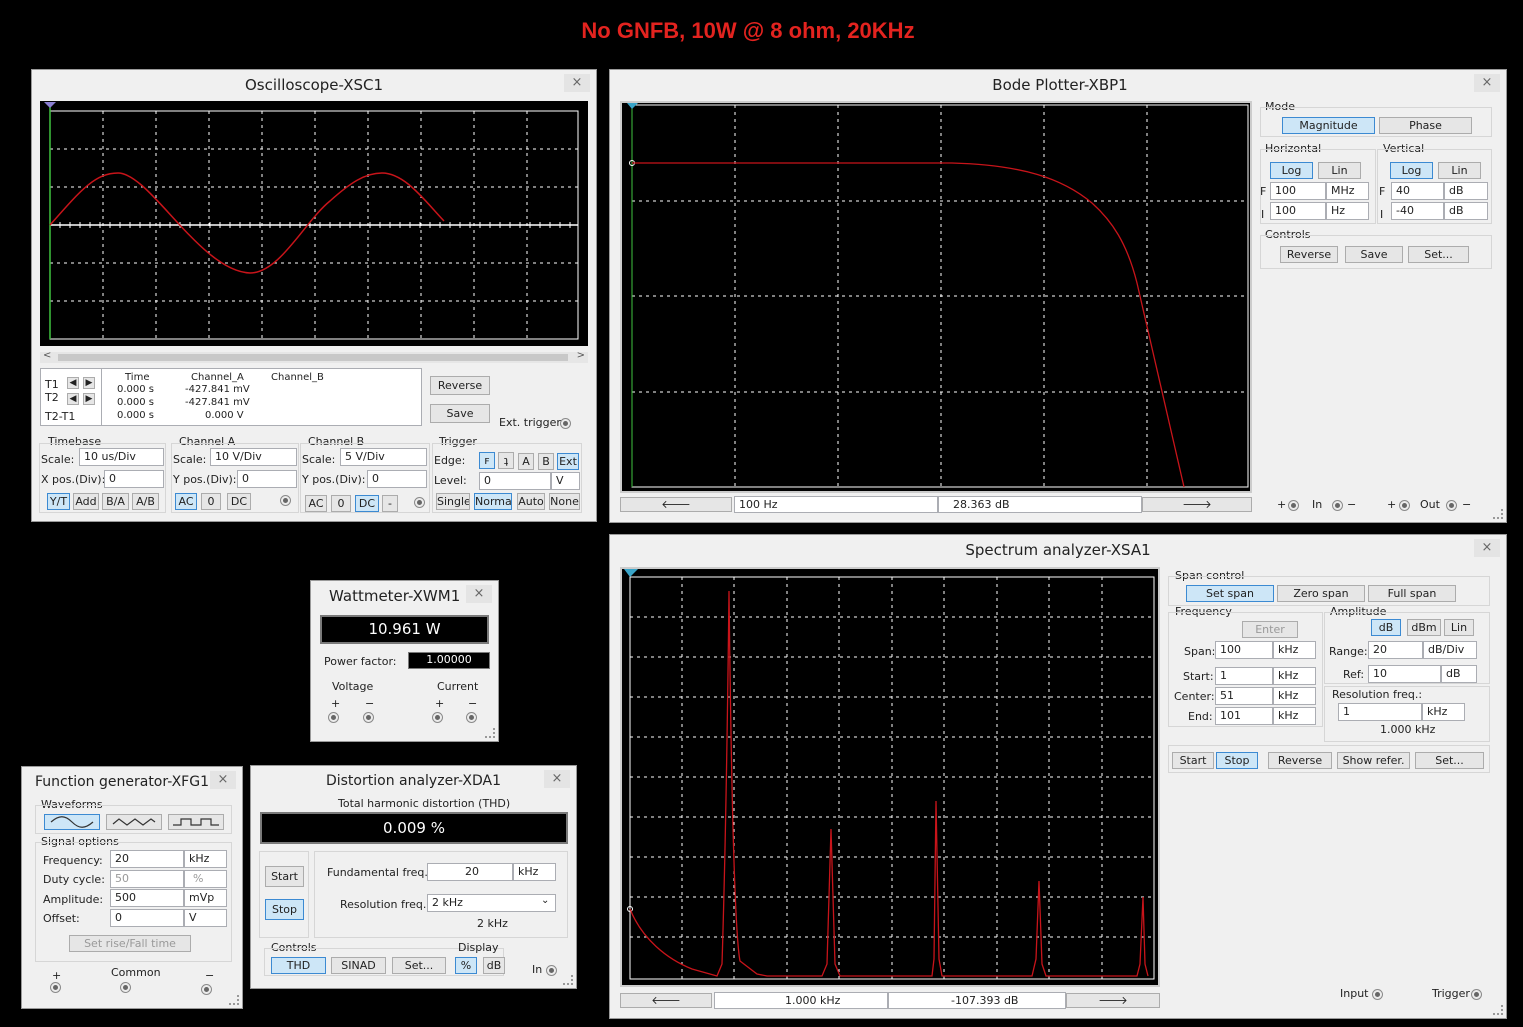  Describe the element at coordinates (89, 399) in the screenshot. I see `t2-right-arrow-icon: ▶` at that location.